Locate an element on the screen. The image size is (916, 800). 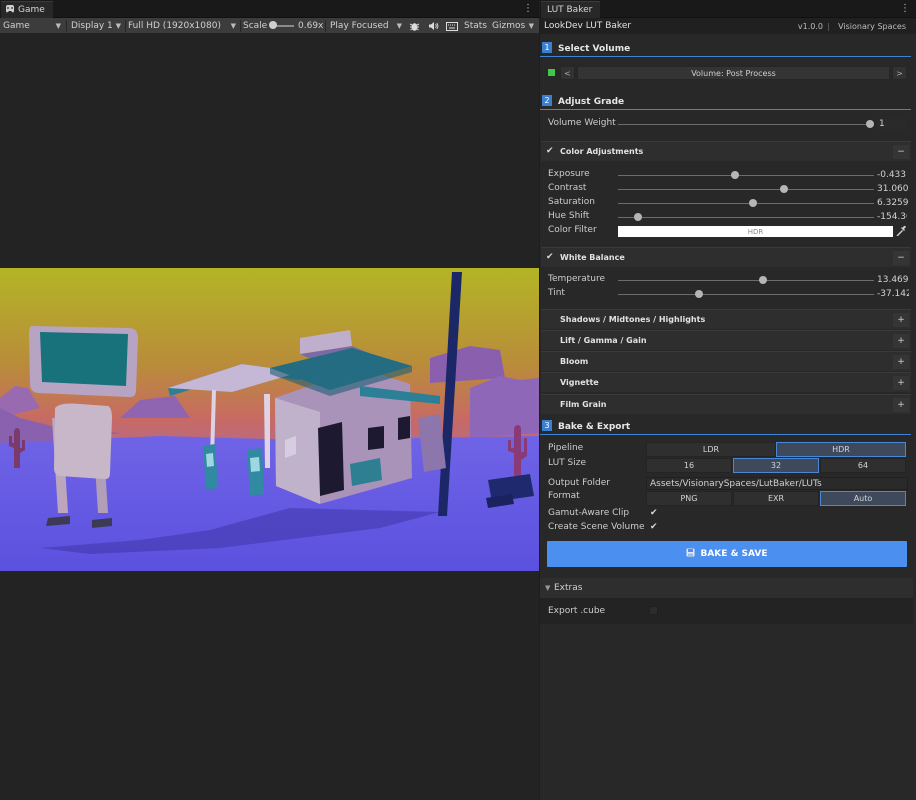
volume-selector-label: Volume: Post Process is located at coordinates (733, 73).